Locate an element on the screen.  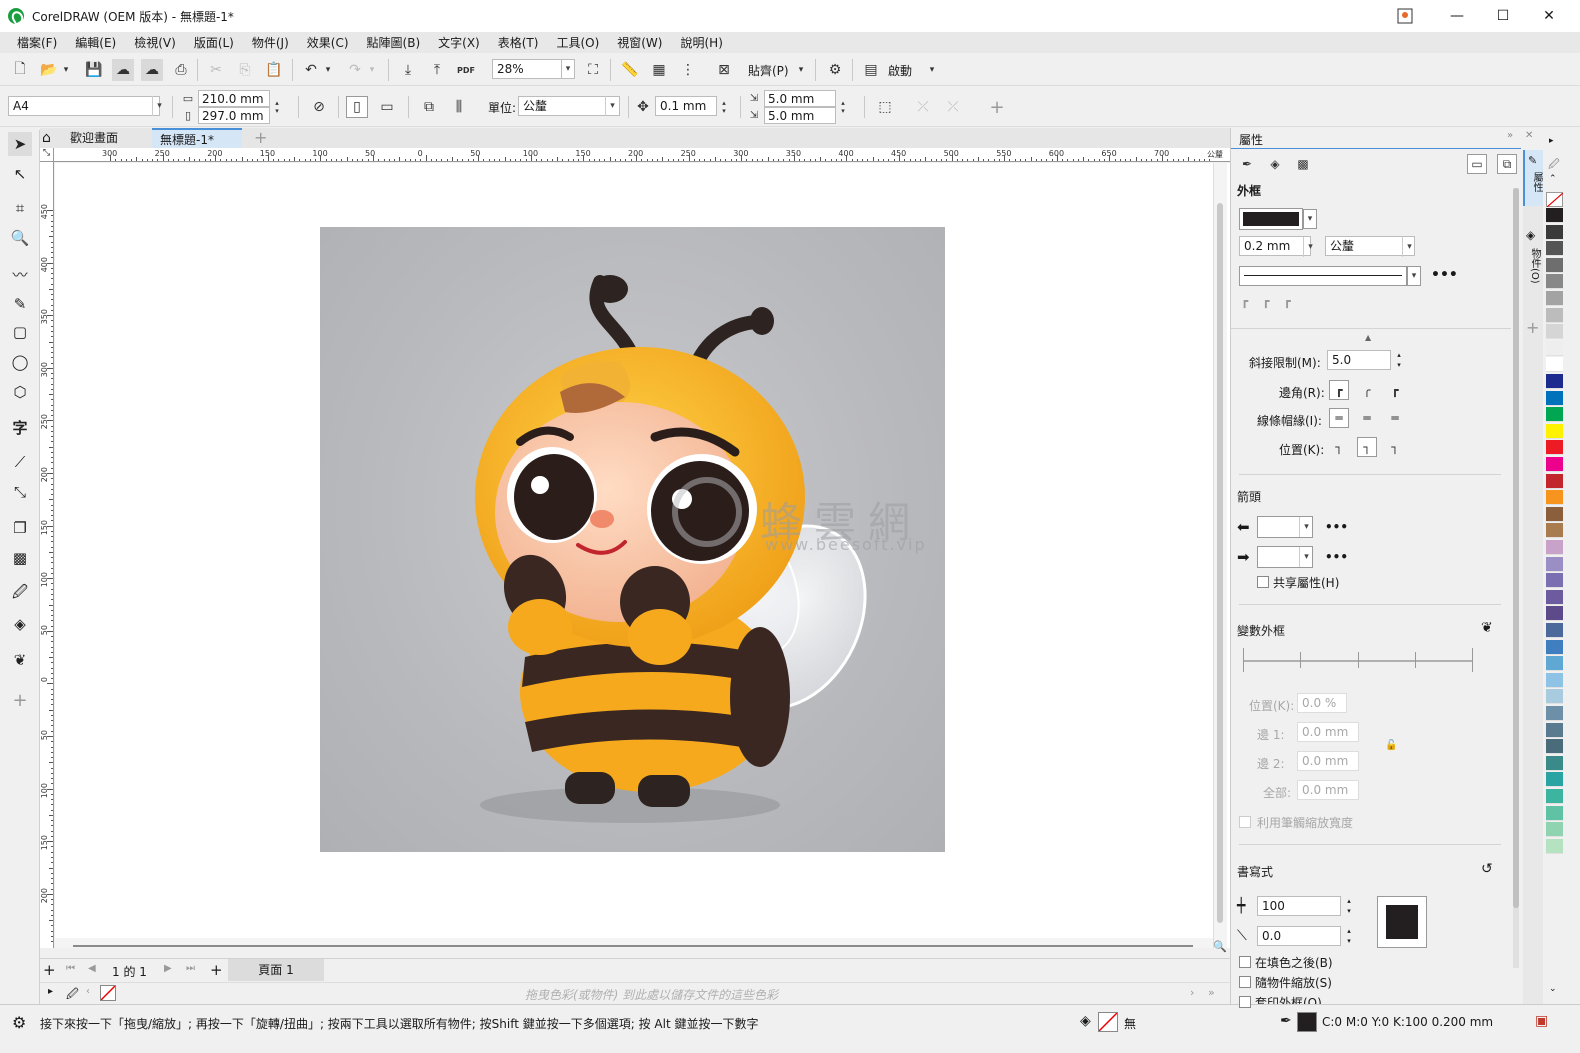
palette-scroll-right-icon: › is located at coordinates (1192, 992).